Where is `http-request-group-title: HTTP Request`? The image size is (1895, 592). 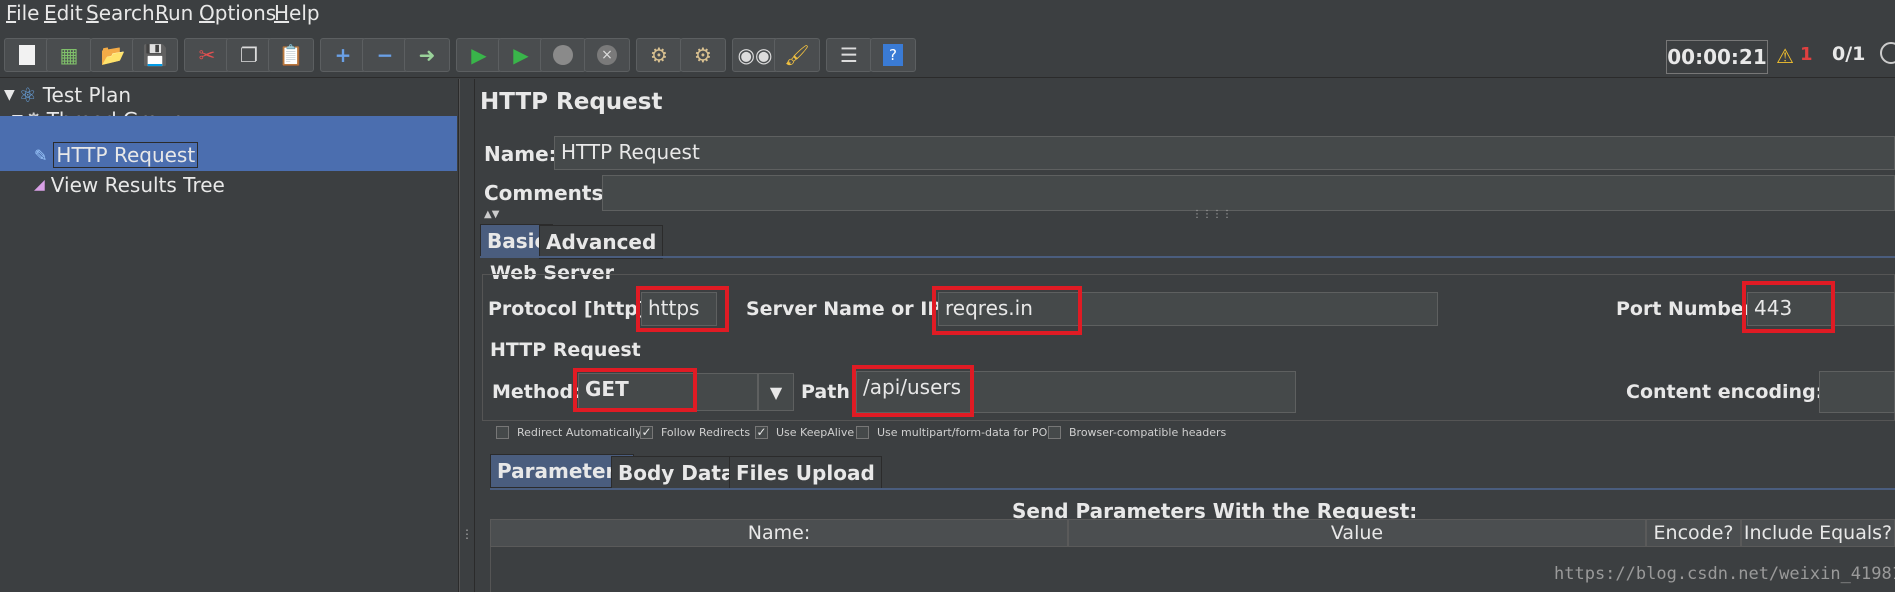
http-request-group-title: HTTP Request is located at coordinates (565, 350).